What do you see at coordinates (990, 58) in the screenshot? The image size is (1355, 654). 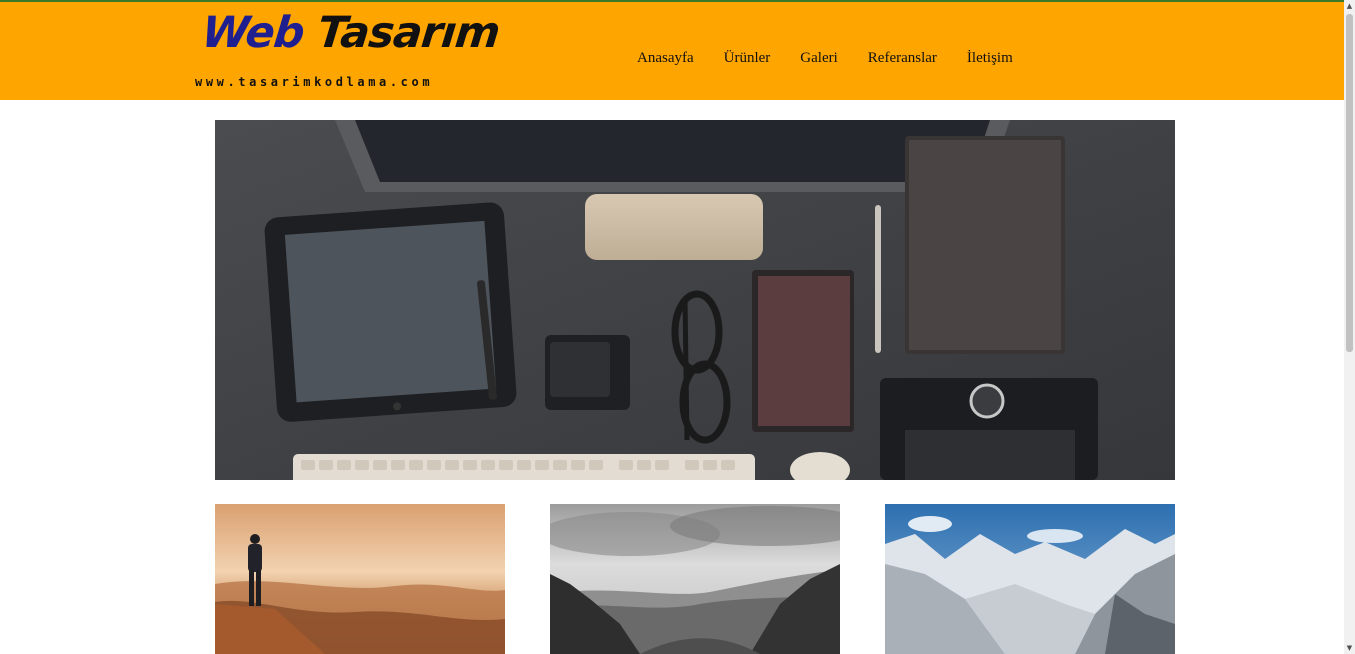 I see `nav-item-iletisim: İletişim` at bounding box center [990, 58].